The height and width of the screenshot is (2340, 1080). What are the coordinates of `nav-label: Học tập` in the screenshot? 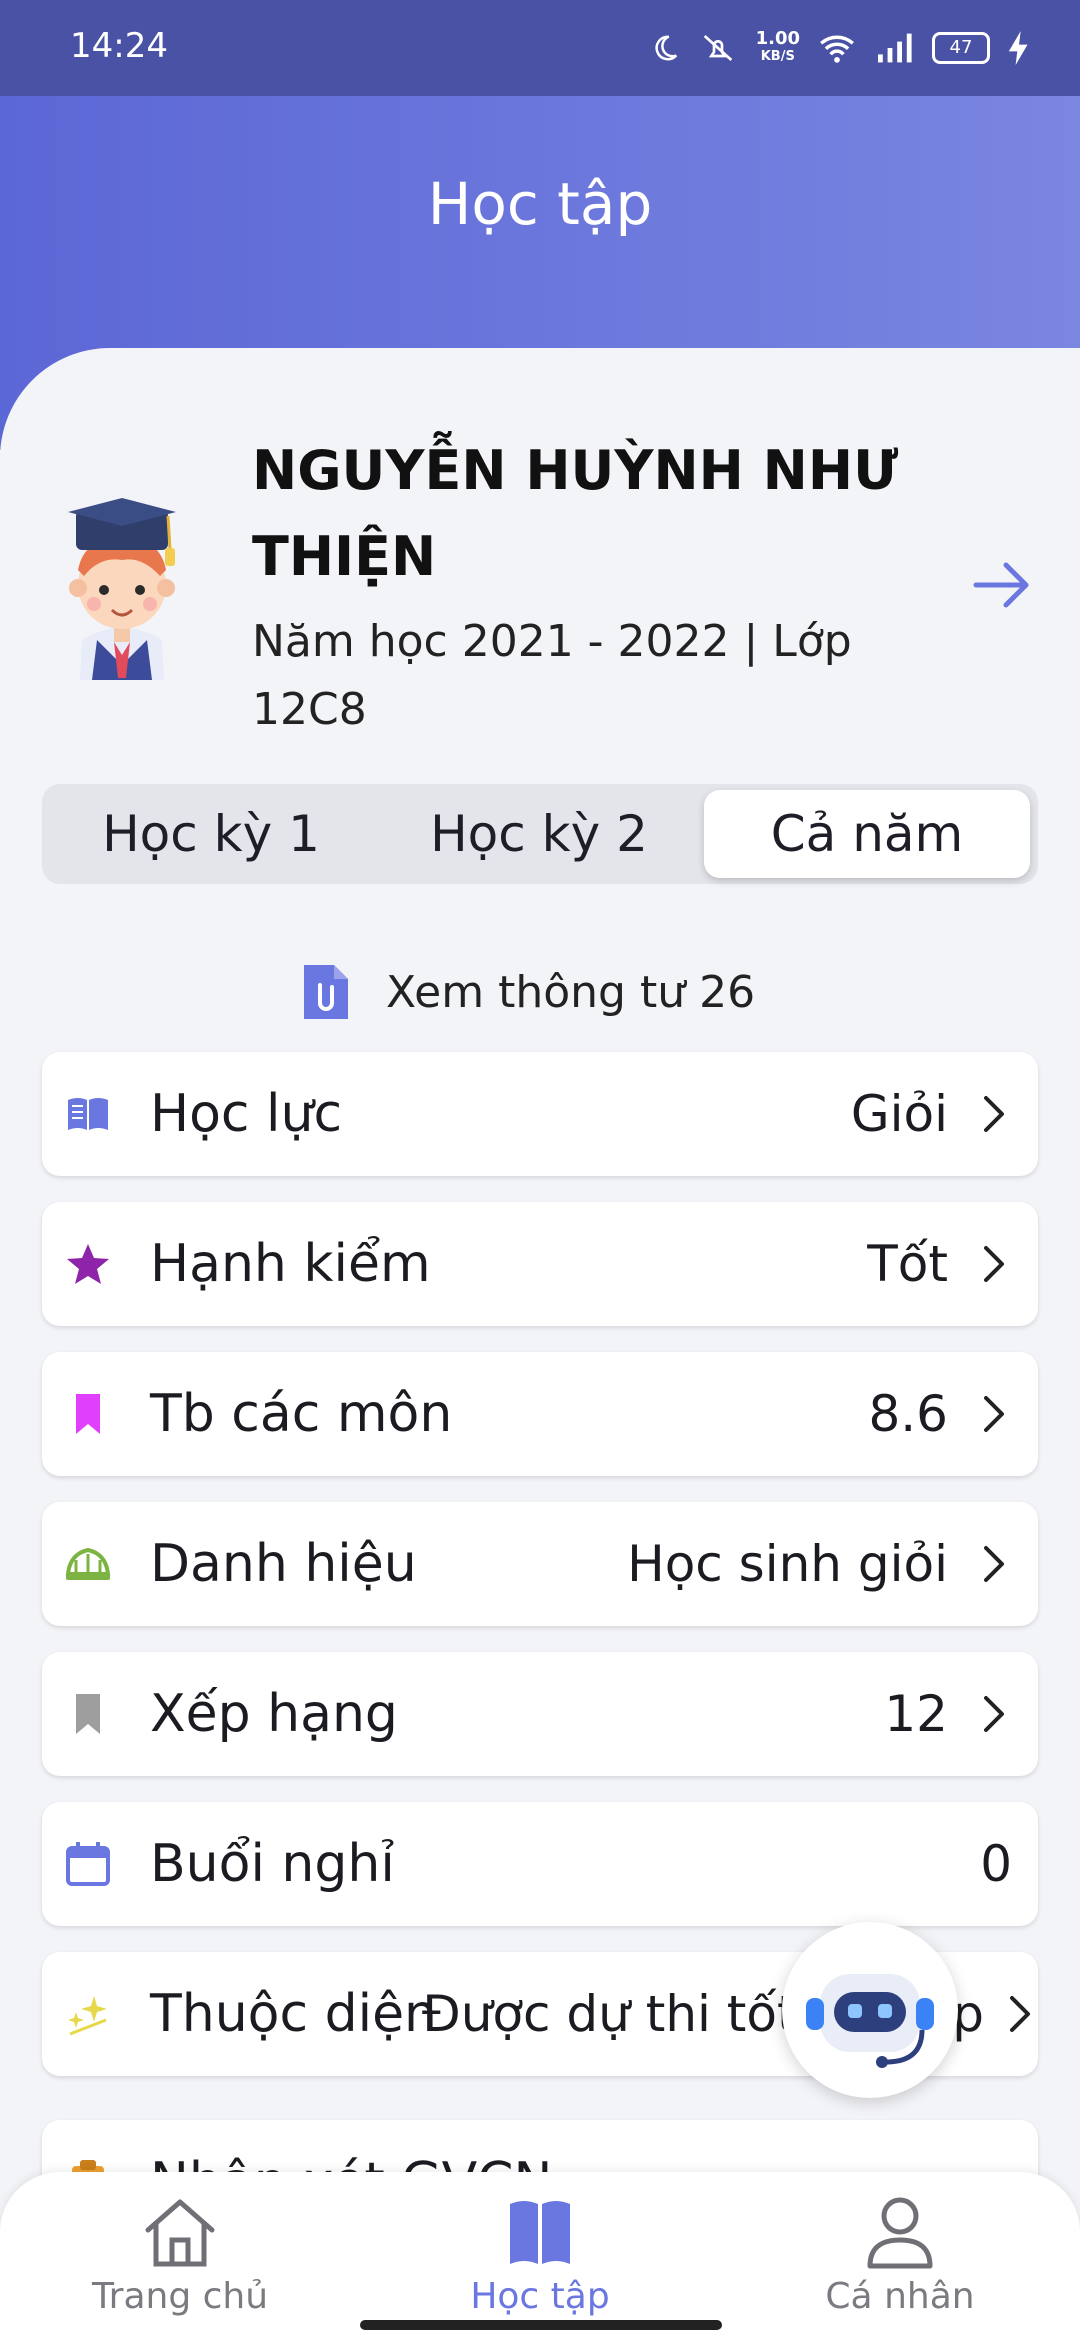 It's located at (540, 2296).